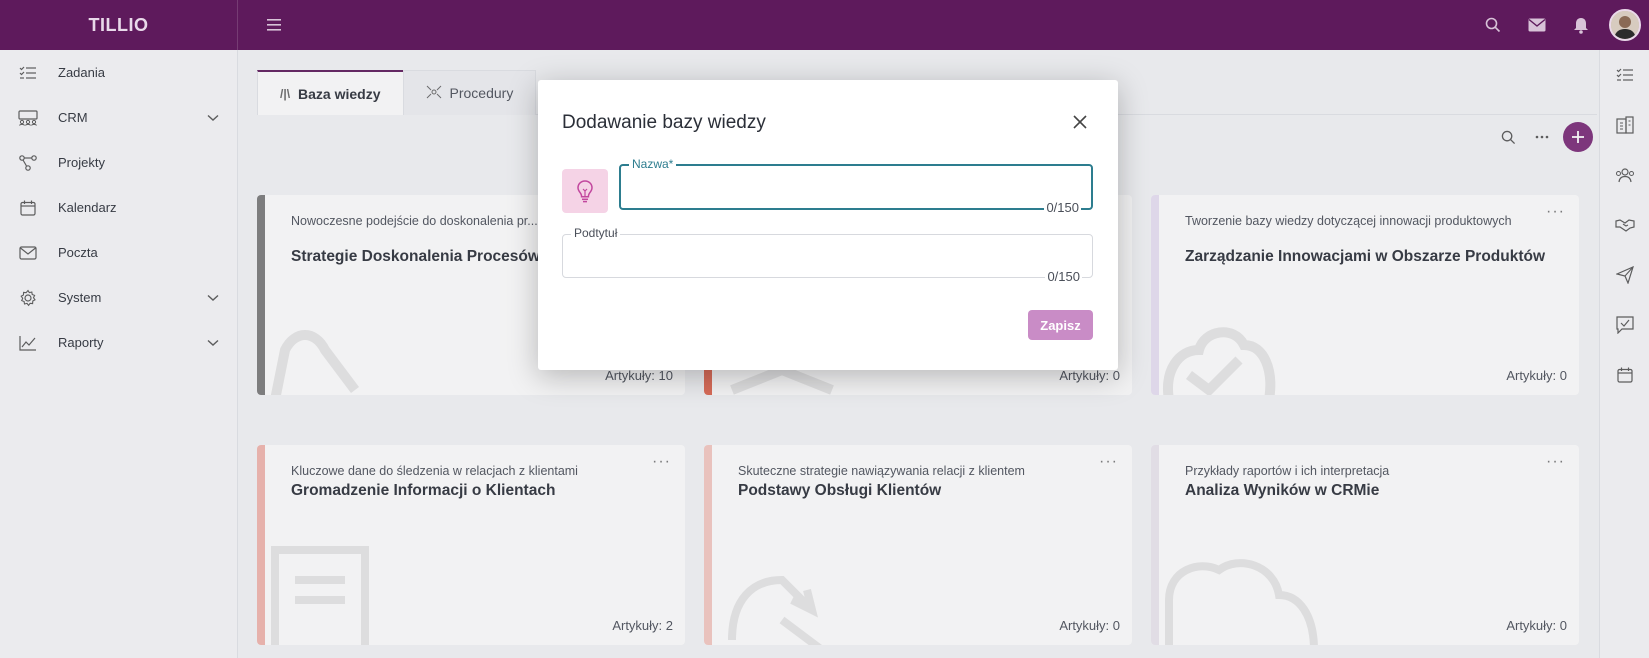 Image resolution: width=1649 pixels, height=658 pixels. What do you see at coordinates (664, 122) in the screenshot?
I see `dialog-title: Dodawanie bazy wiedzy` at bounding box center [664, 122].